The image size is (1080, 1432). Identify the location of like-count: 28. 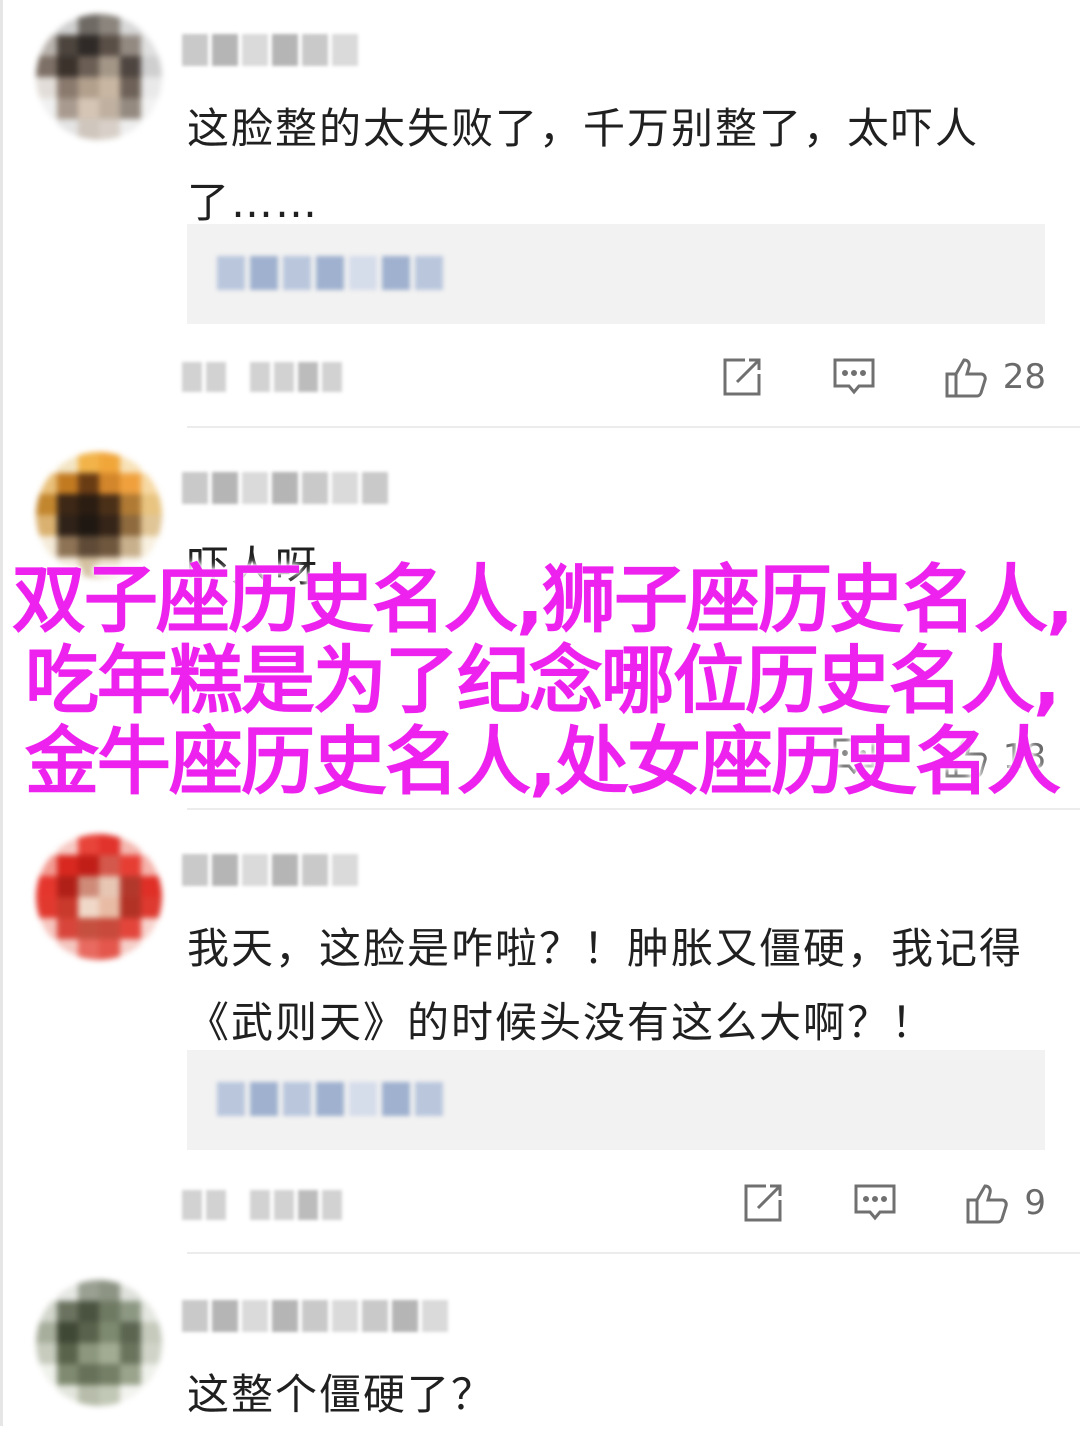
(1024, 377).